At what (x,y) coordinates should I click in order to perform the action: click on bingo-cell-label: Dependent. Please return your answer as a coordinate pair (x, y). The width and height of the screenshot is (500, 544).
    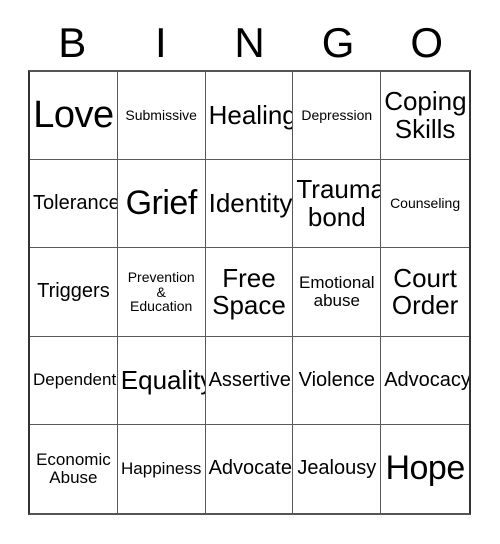
    Looking at the image, I should click on (75, 380).